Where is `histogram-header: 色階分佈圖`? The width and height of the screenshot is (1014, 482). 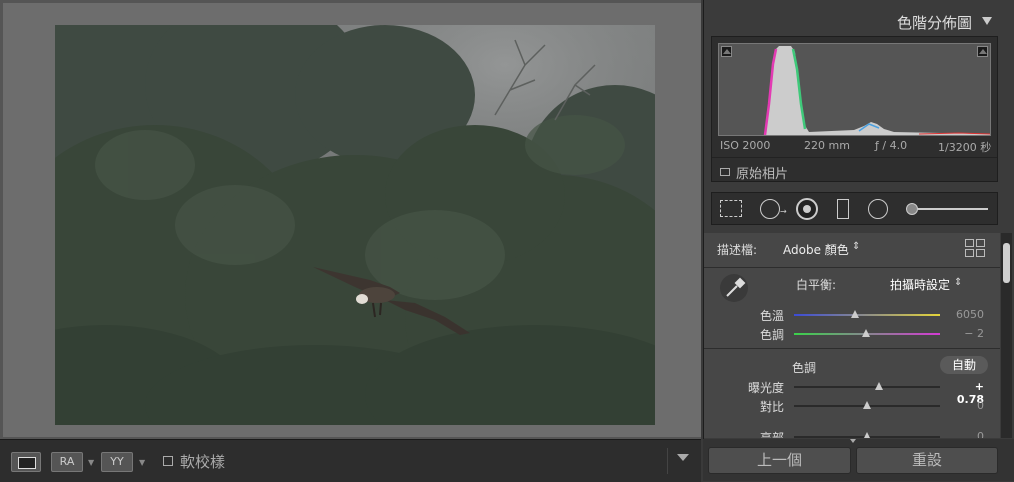 histogram-header: 色階分佈圖 is located at coordinates (852, 21).